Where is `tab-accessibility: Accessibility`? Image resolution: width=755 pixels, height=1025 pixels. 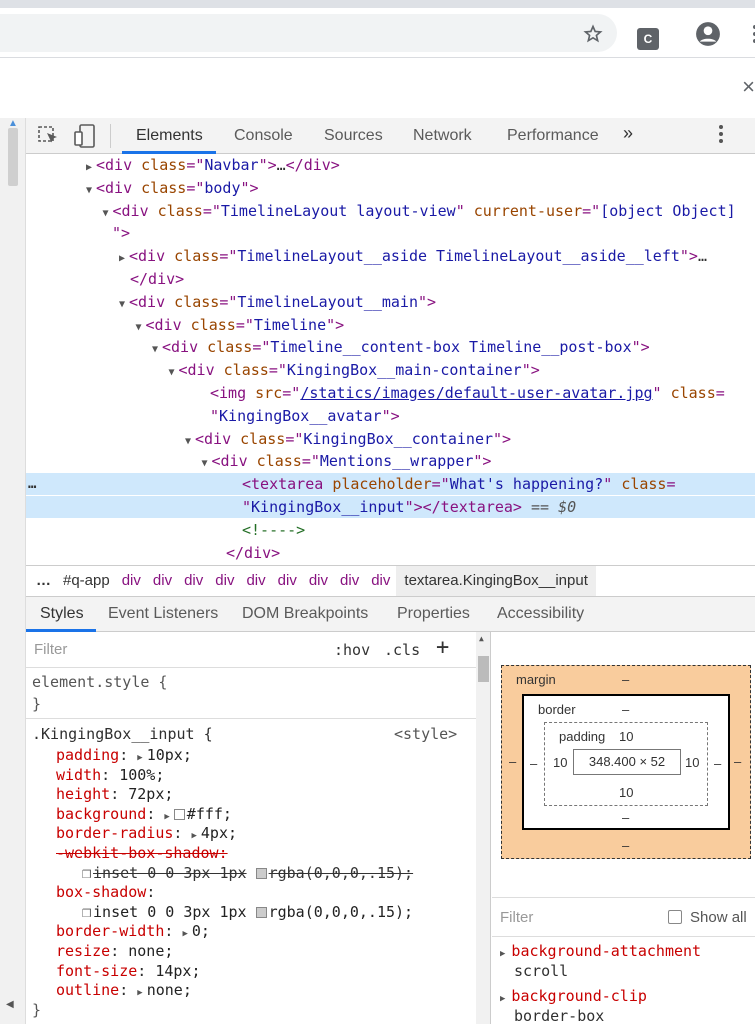
tab-accessibility: Accessibility is located at coordinates (540, 614).